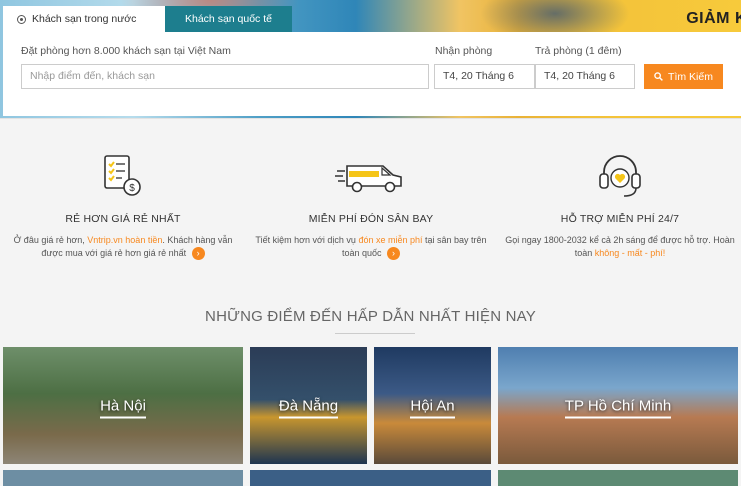 The image size is (741, 486). Describe the element at coordinates (122, 175) in the screenshot. I see `price-document-icon: $` at that location.